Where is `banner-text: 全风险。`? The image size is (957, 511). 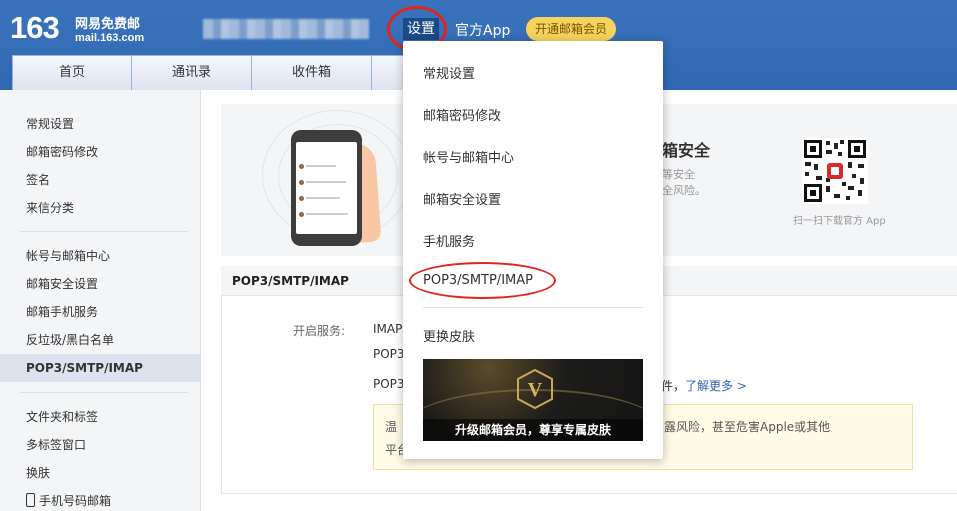 banner-text: 全风险。 is located at coordinates (684, 190).